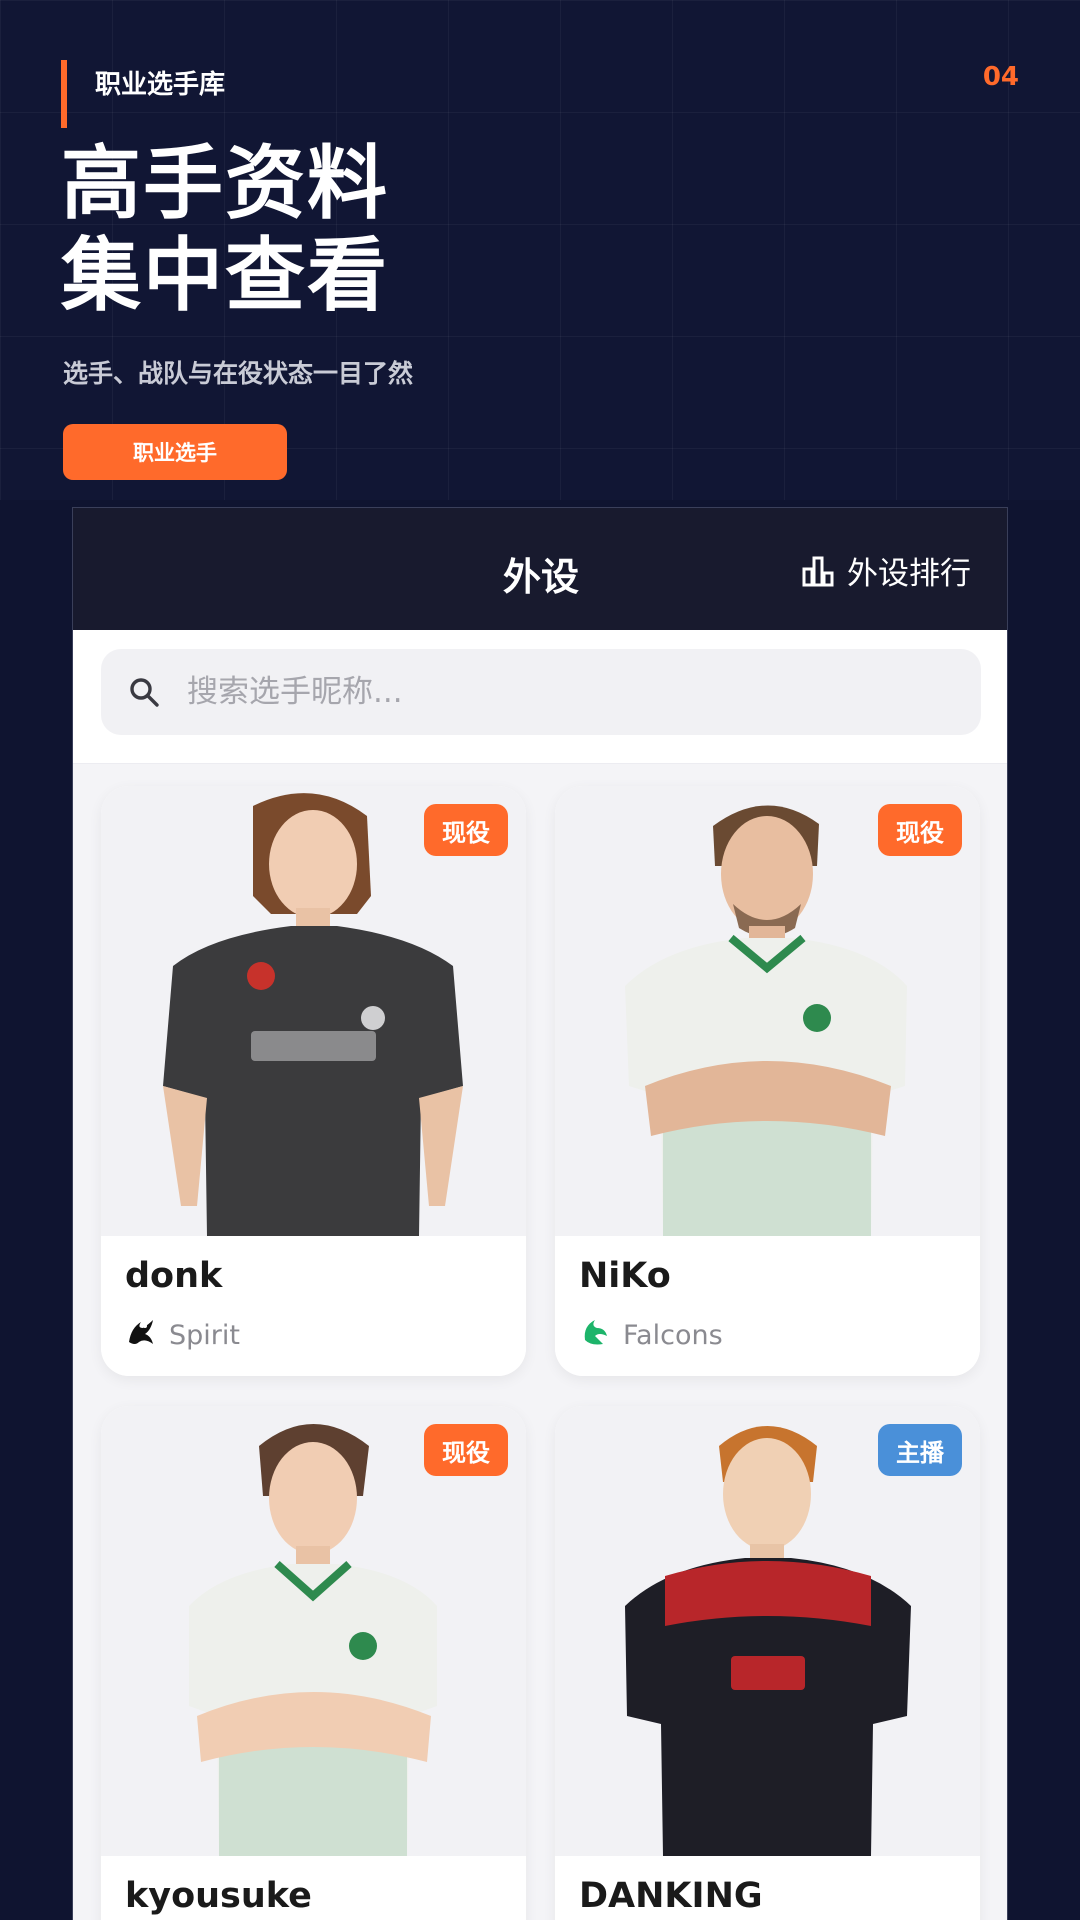 This screenshot has width=1080, height=1920. Describe the element at coordinates (64, 94) in the screenshot. I see `kicker-accent-bar` at that location.